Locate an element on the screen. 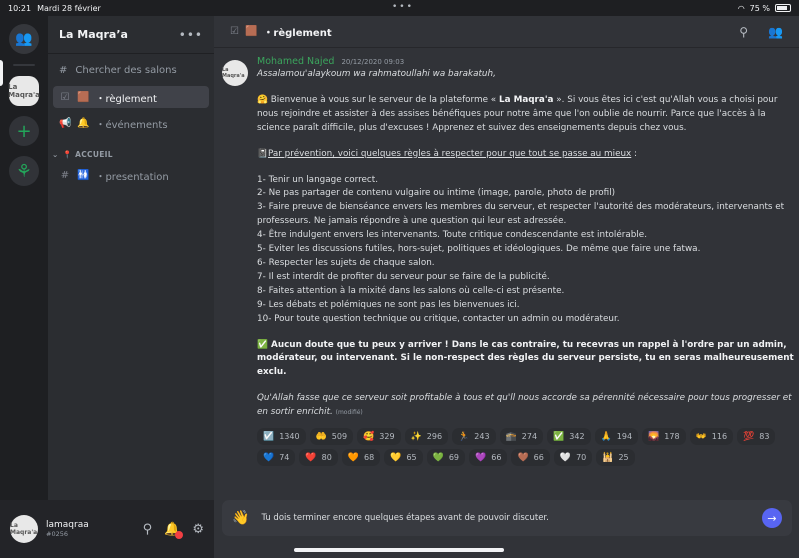 This screenshot has height=558, width=799. channel-reglement: ☑ 🟫 ・règlement is located at coordinates (131, 97).